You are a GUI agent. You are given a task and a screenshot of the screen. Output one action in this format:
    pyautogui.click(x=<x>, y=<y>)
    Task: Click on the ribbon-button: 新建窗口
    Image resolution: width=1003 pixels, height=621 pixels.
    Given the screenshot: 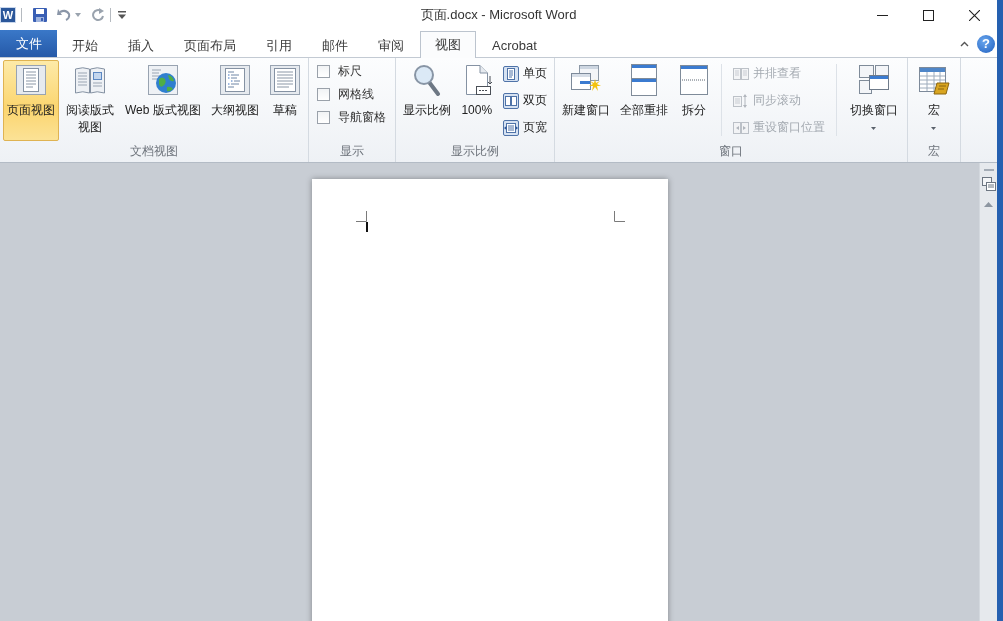 What is the action you would take?
    pyautogui.click(x=585, y=100)
    